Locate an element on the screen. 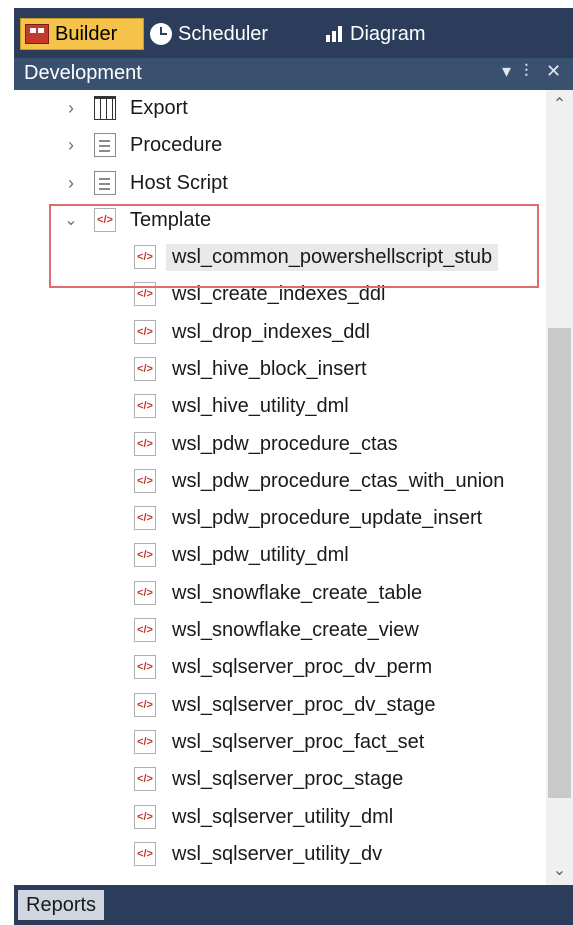 This screenshot has height=925, width=573. tree-node-label: Template is located at coordinates (171, 219).